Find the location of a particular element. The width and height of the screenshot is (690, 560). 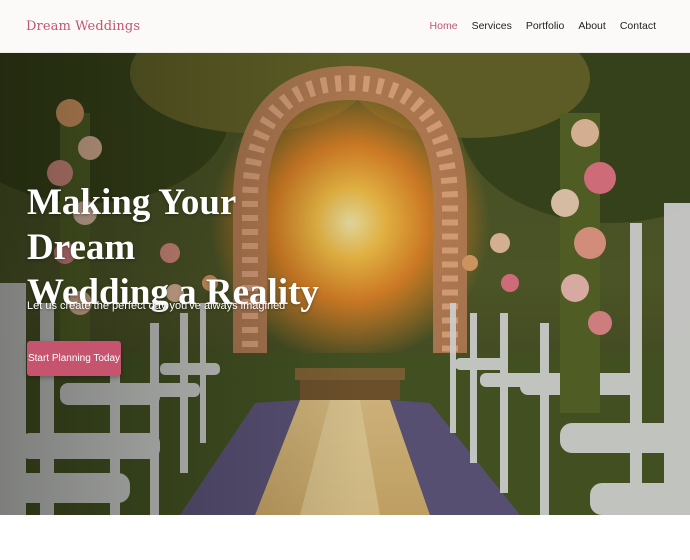

page-bottom-area is located at coordinates (345, 537).